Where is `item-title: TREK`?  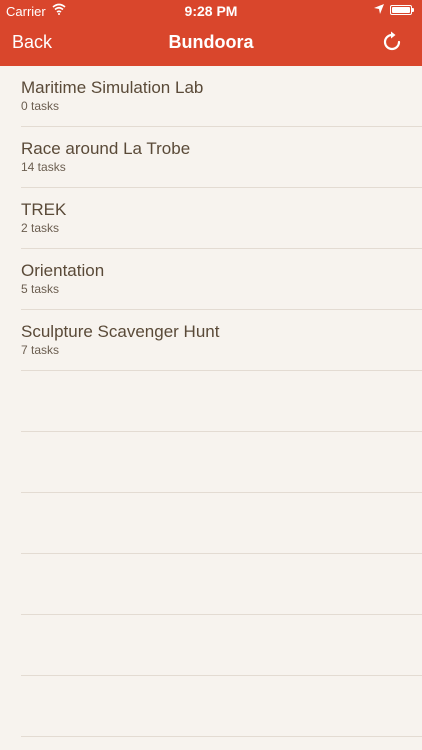 item-title: TREK is located at coordinates (44, 209).